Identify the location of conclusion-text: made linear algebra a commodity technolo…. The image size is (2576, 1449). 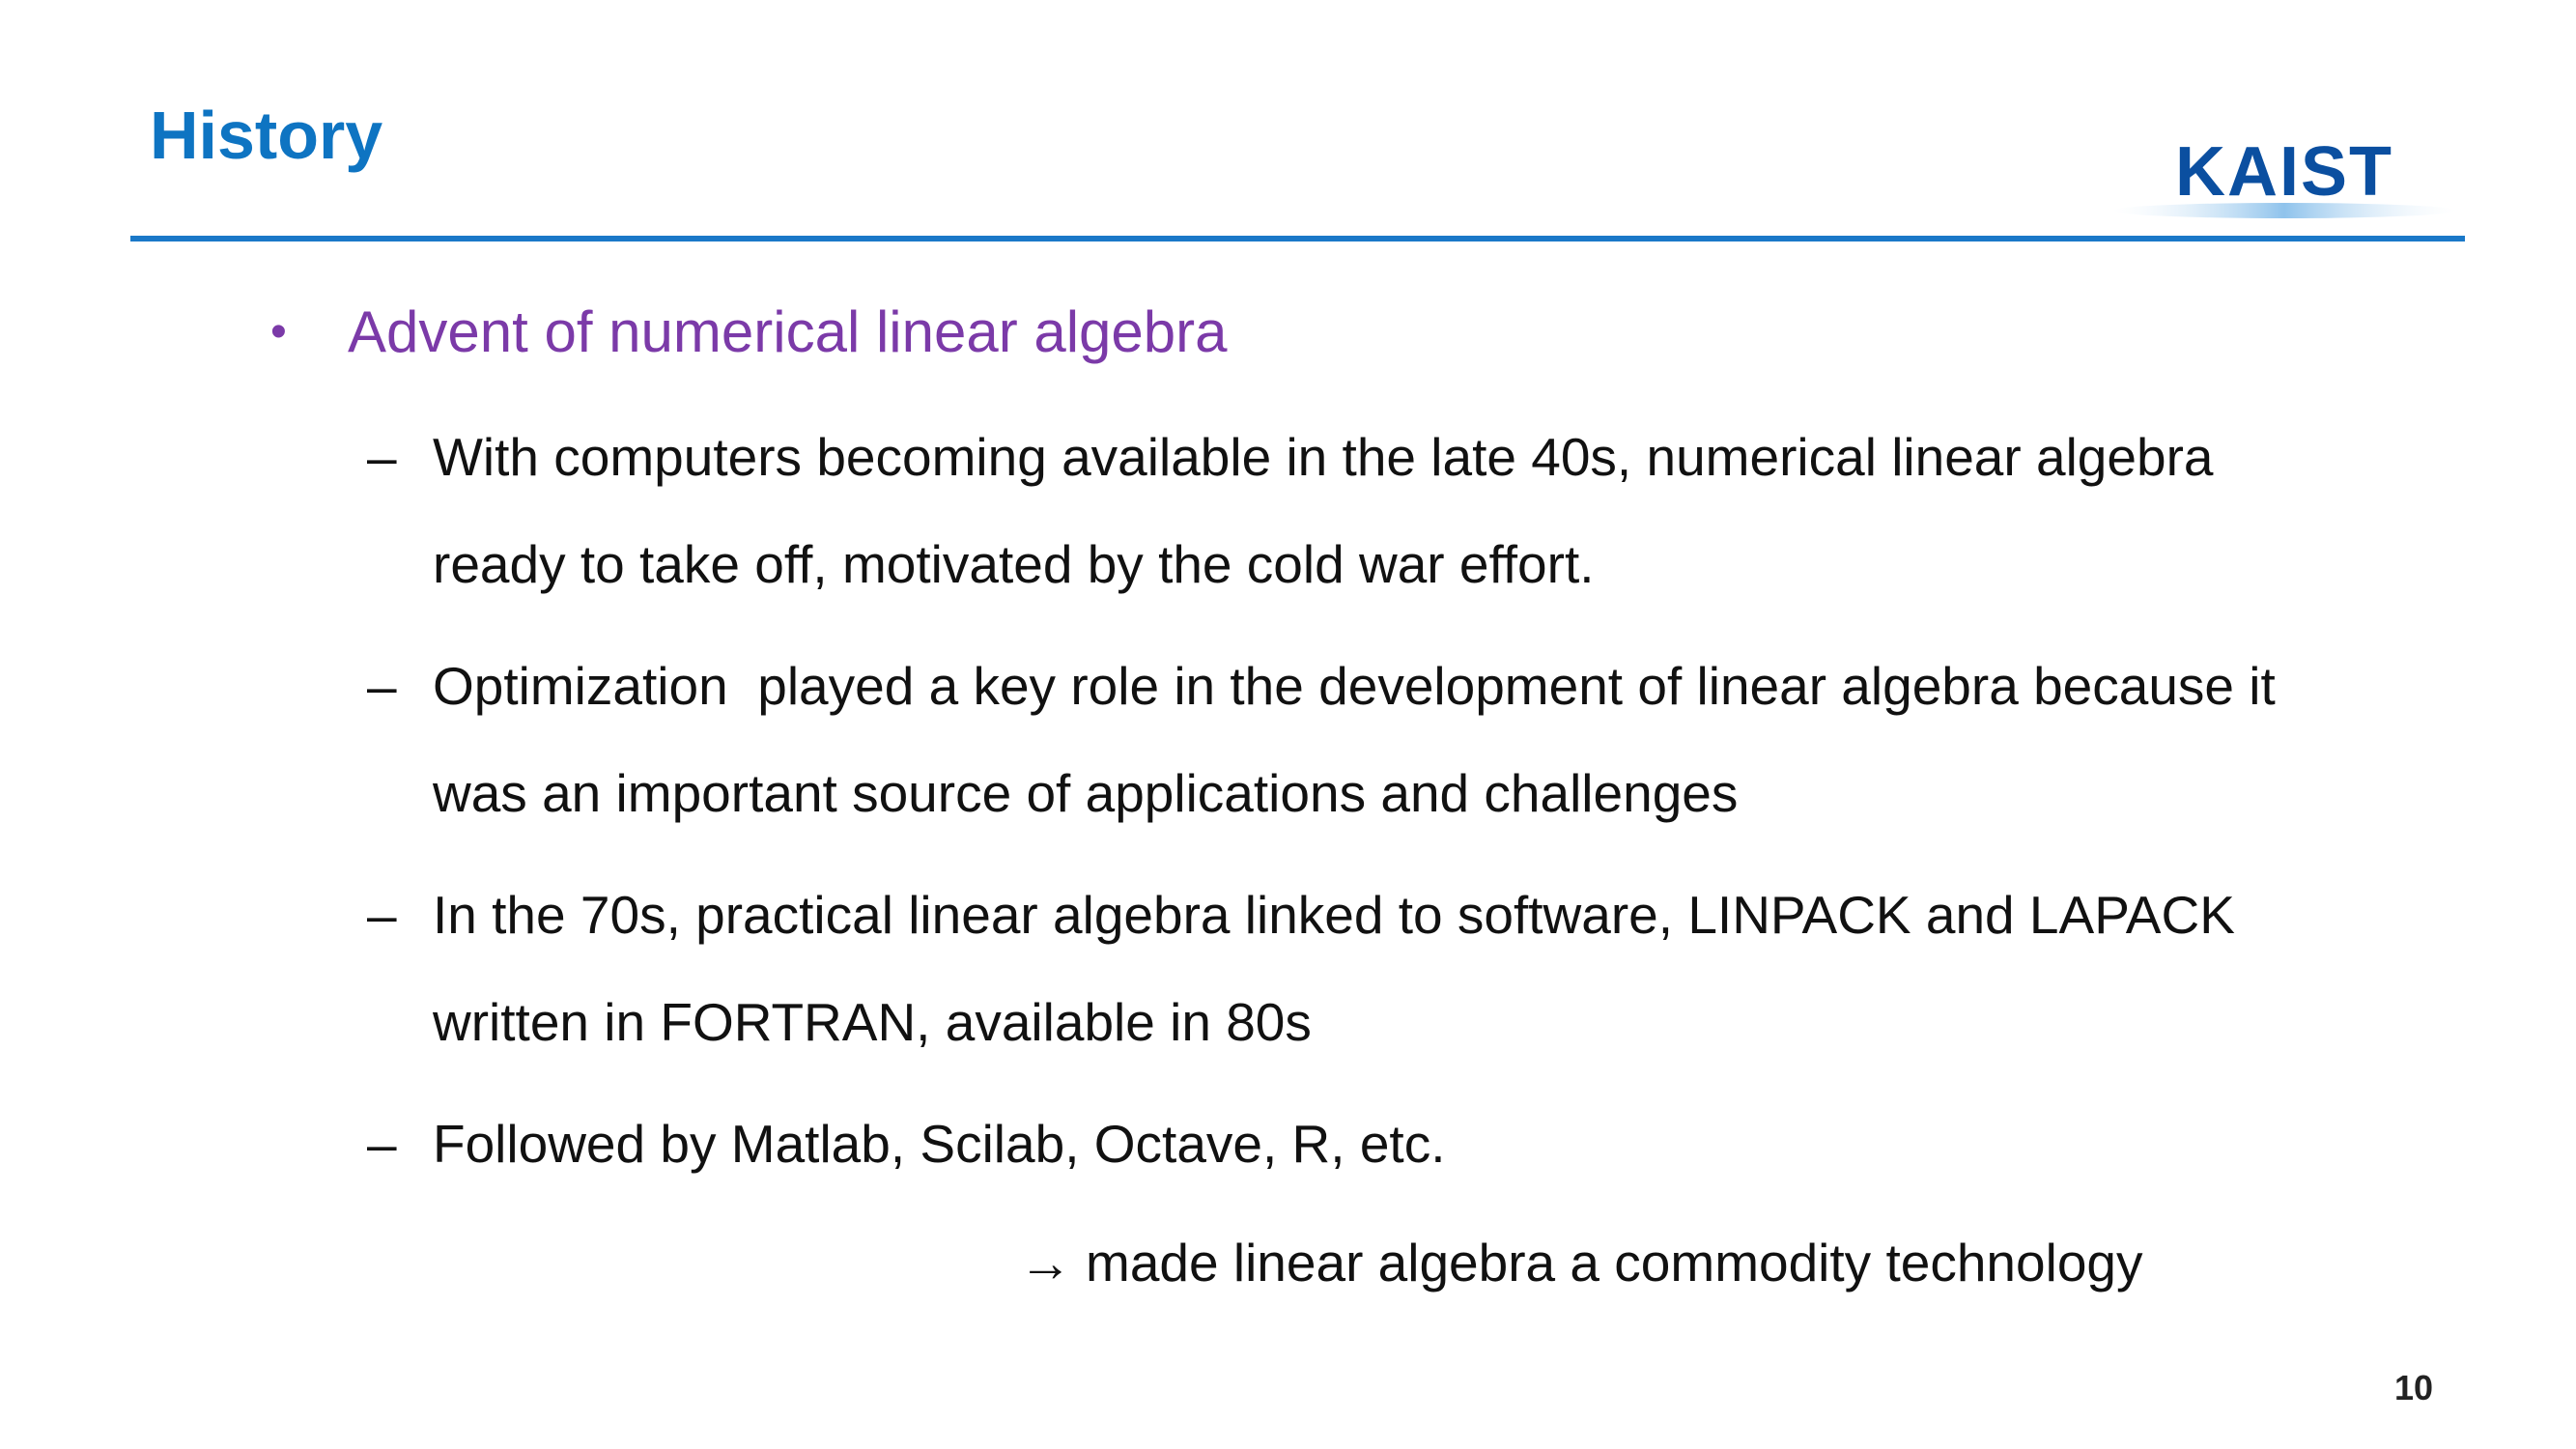
(1614, 1263).